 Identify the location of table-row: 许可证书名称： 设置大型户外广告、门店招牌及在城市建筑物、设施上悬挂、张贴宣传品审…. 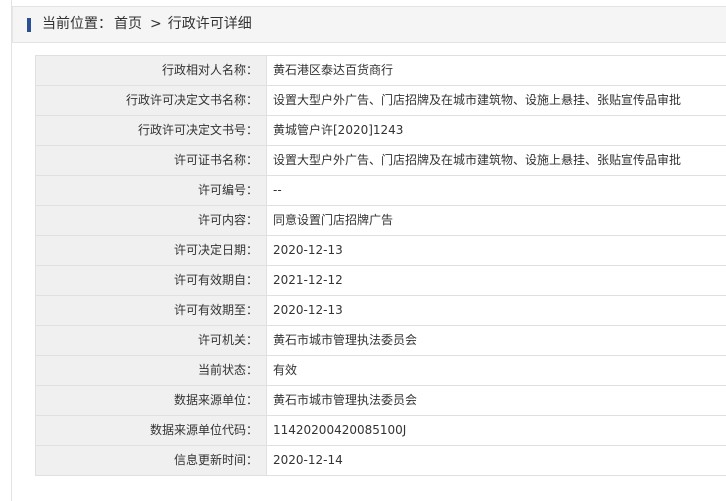
(380, 160).